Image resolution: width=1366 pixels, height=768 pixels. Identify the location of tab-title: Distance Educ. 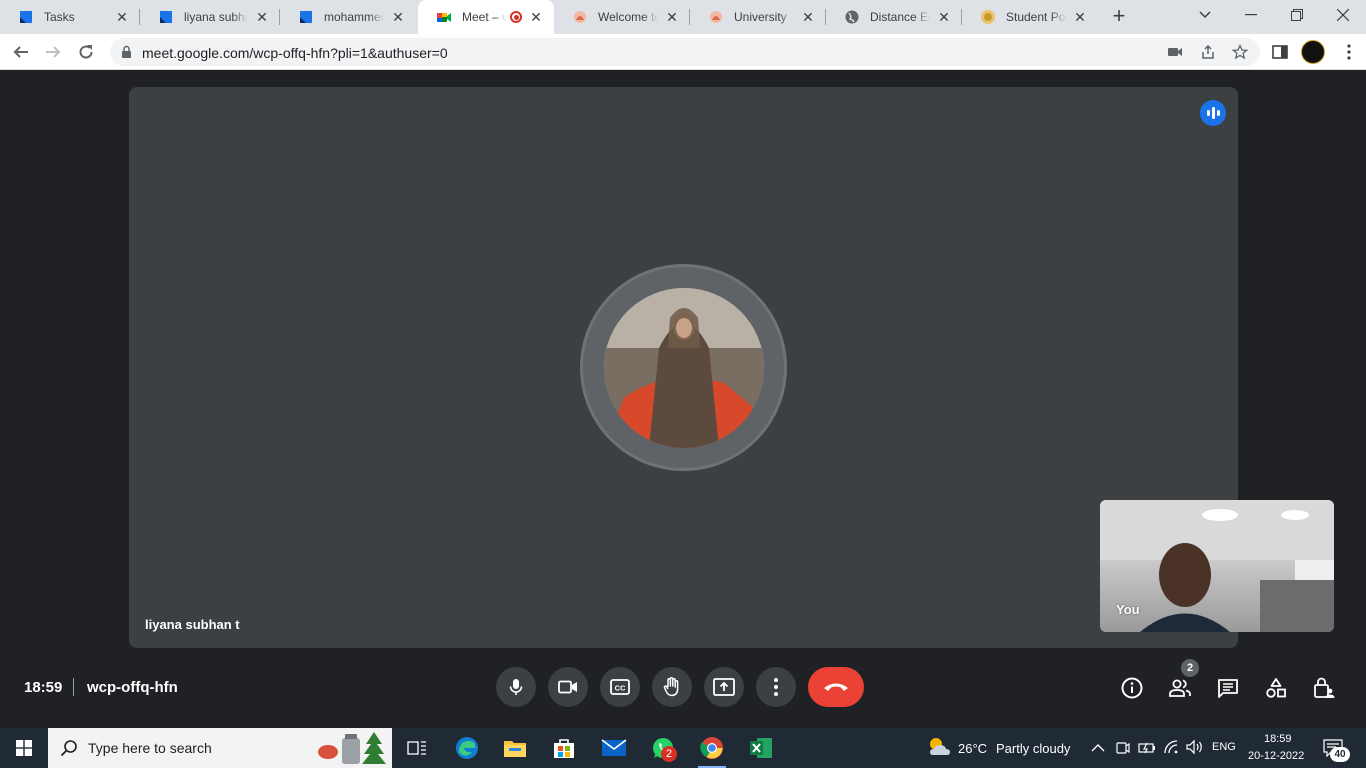
(900, 17).